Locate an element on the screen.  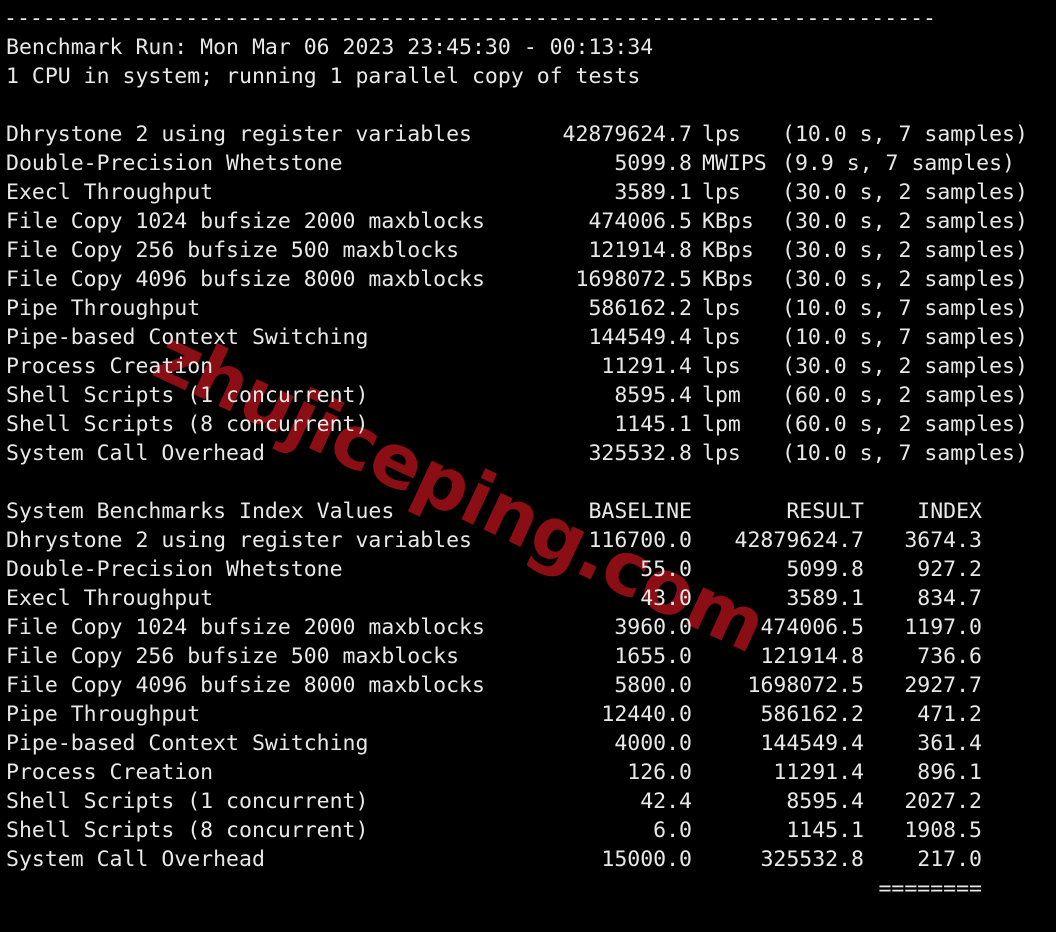
index-row-label: Process Creation is located at coordinates (110, 772).